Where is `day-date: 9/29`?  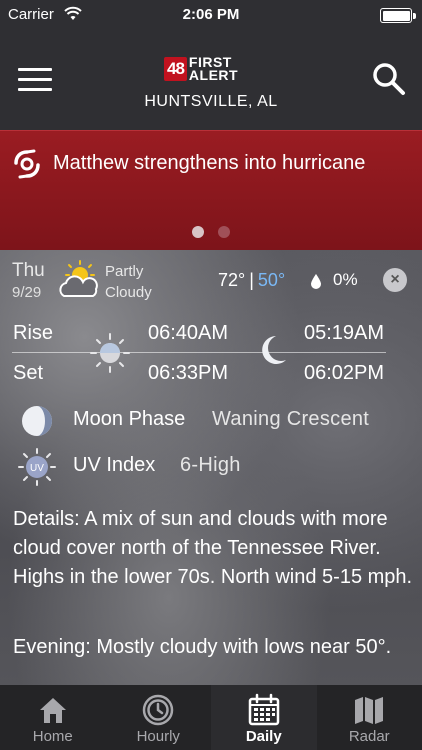 day-date: 9/29 is located at coordinates (27, 292).